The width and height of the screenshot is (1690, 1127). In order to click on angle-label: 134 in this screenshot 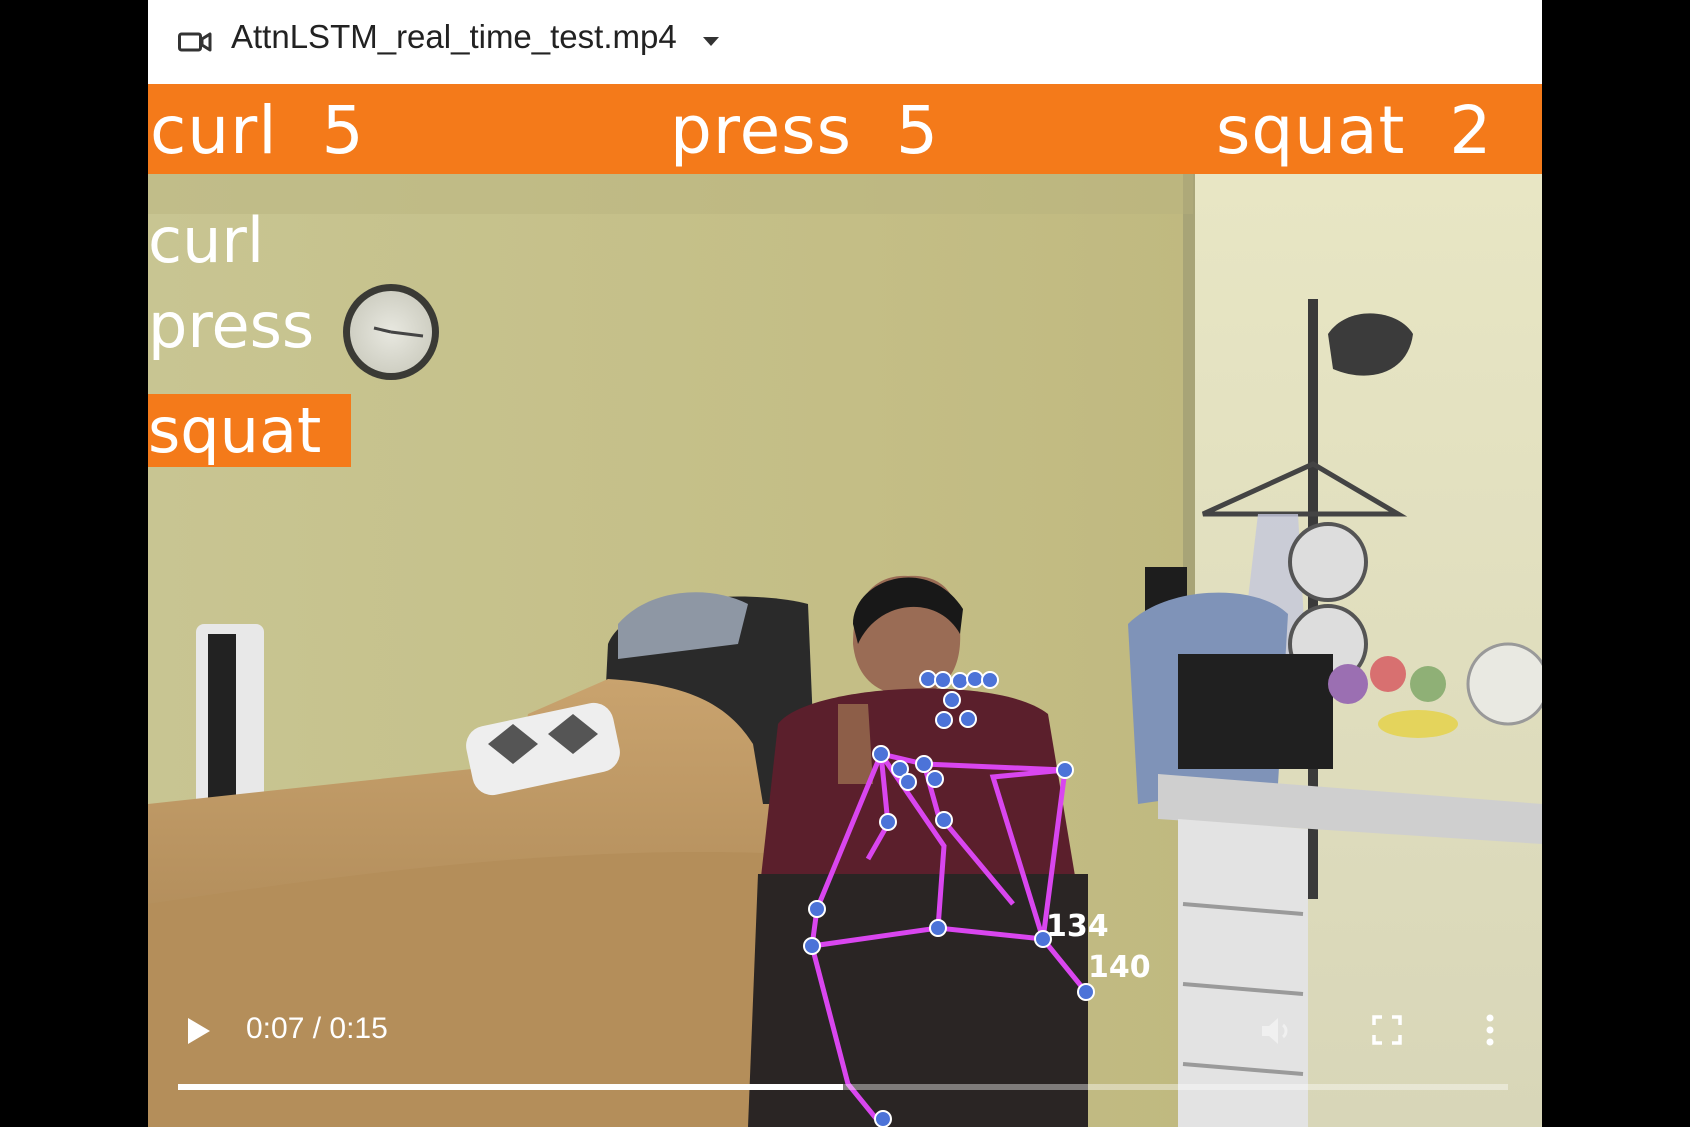, I will do `click(1077, 926)`.